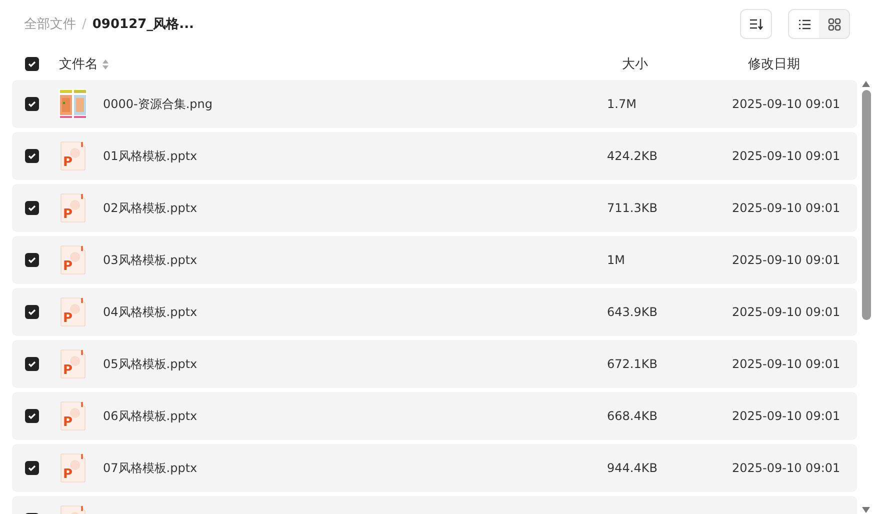  What do you see at coordinates (632, 208) in the screenshot?
I see `file-size: 711.3KB` at bounding box center [632, 208].